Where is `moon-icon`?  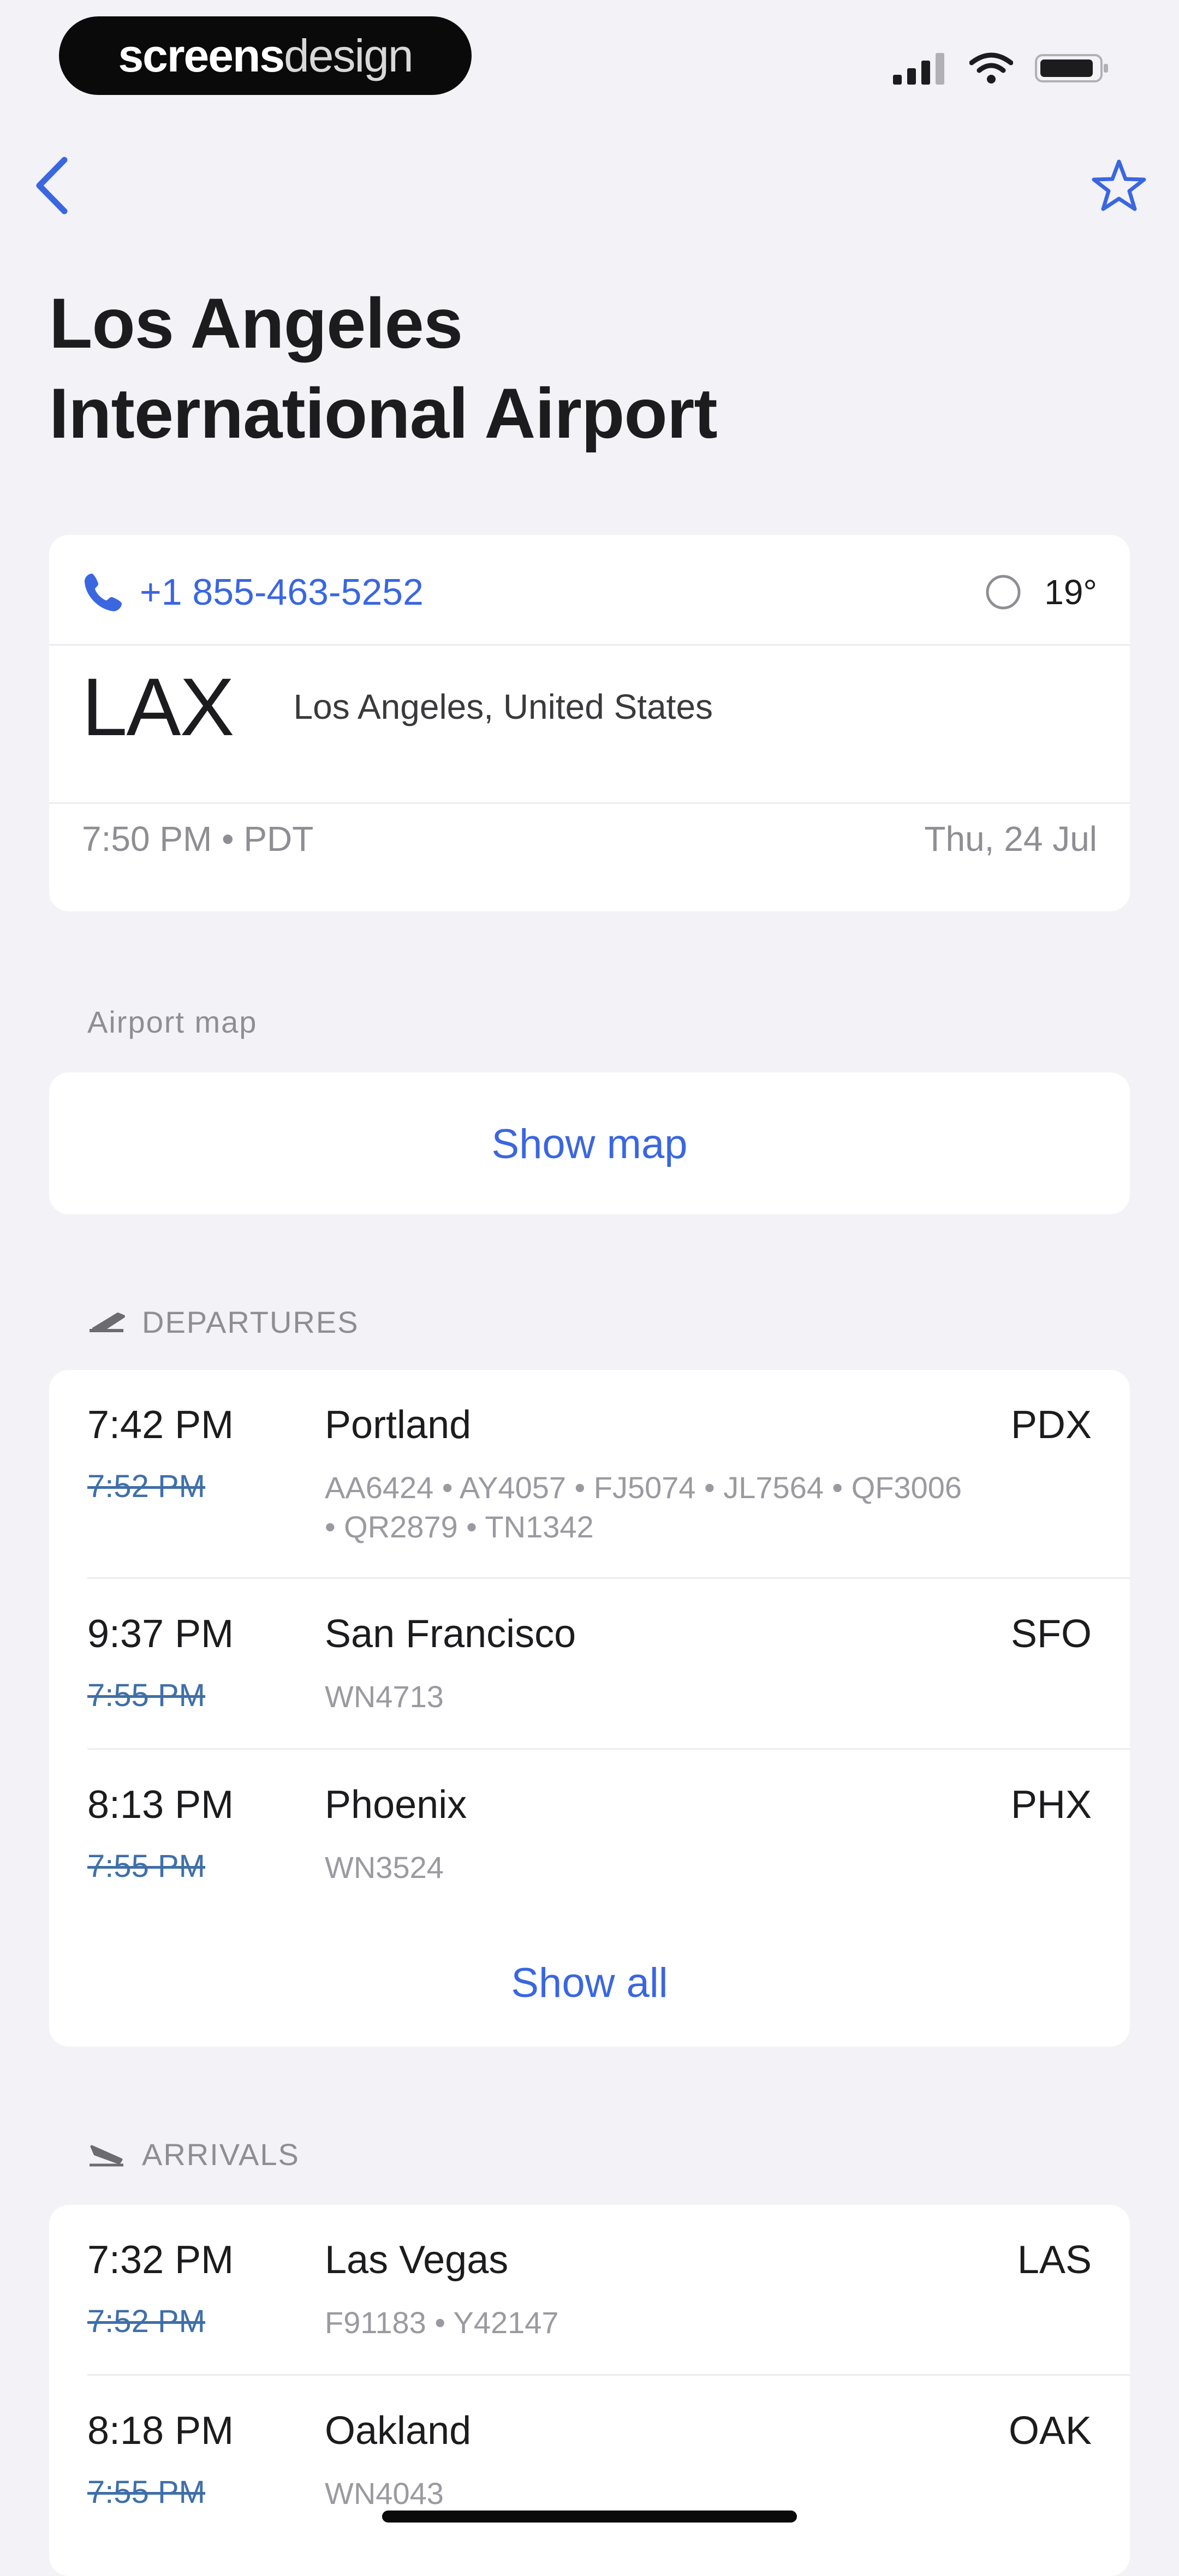
moon-icon is located at coordinates (1003, 592).